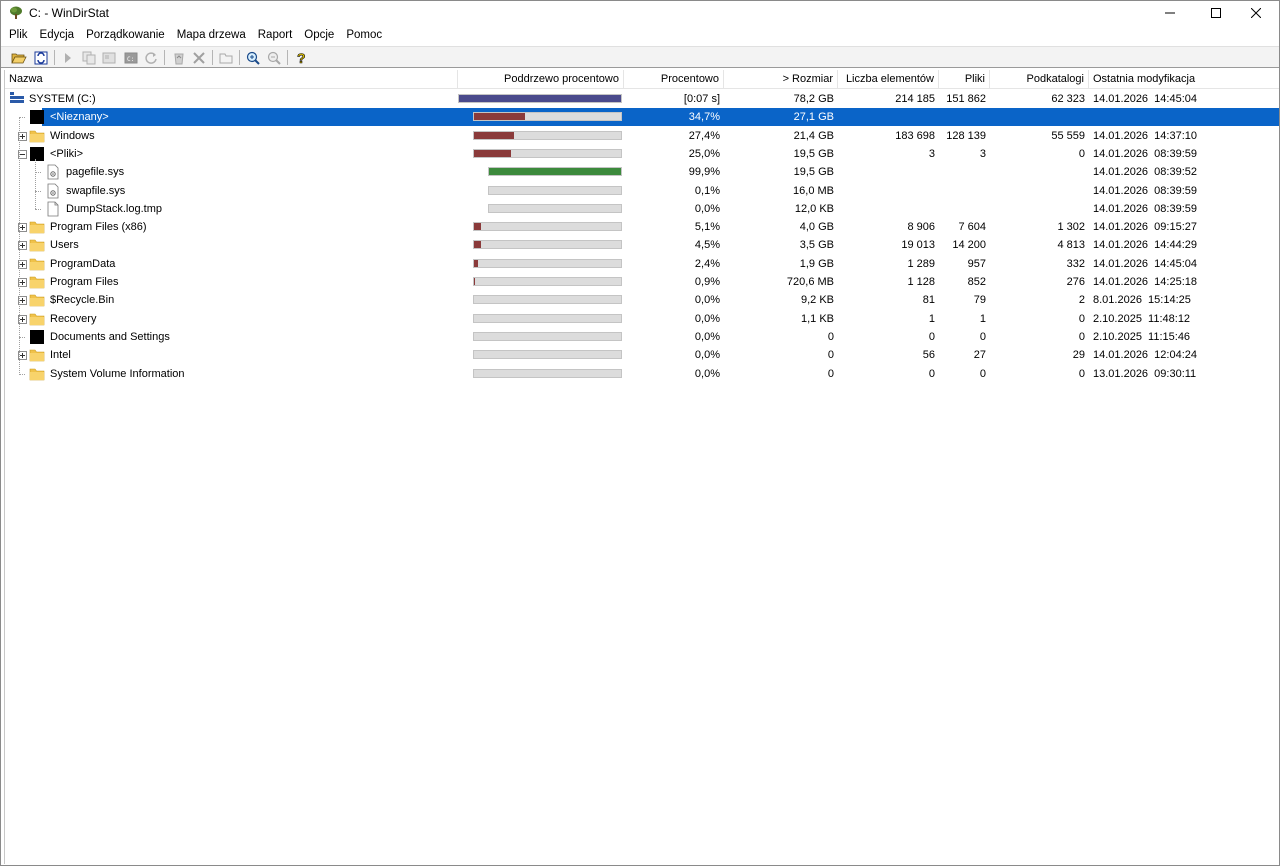 The image size is (1280, 866). I want to click on explorer-button, so click(109, 57).